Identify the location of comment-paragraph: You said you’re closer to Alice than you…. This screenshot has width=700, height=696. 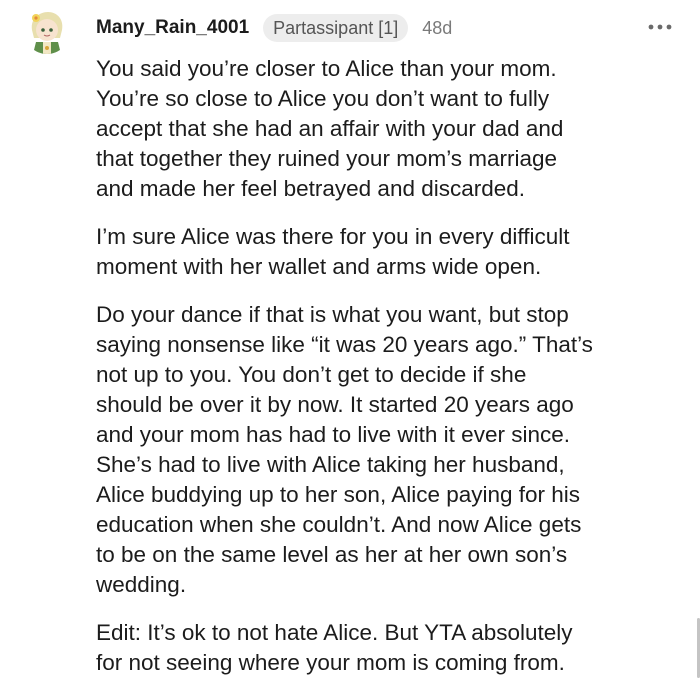
(330, 128).